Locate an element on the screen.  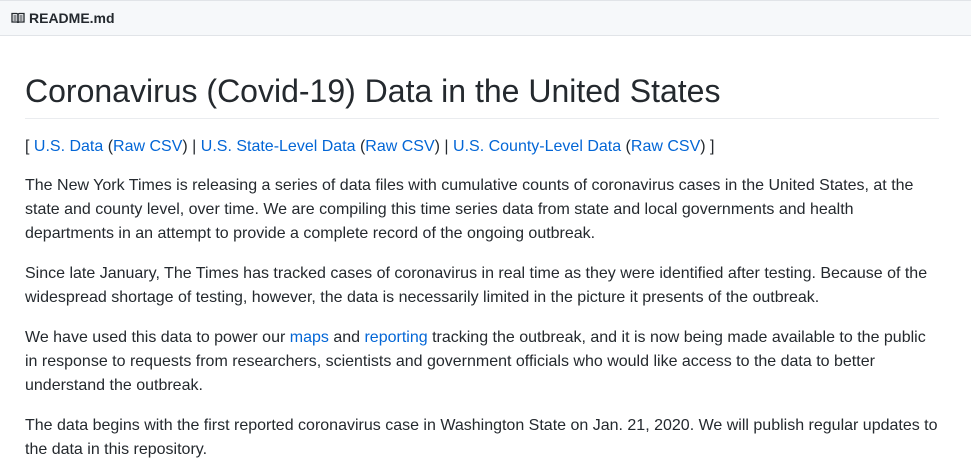
maps-link: maps is located at coordinates (309, 337).